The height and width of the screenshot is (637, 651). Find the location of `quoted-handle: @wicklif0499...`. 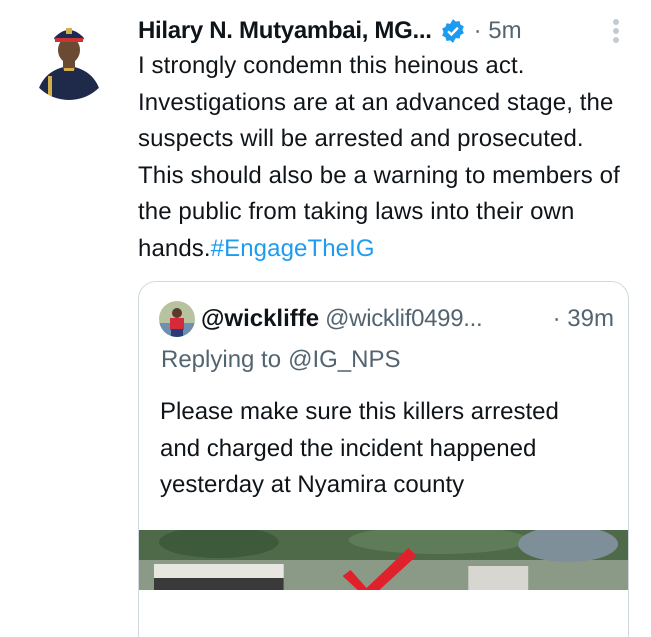

quoted-handle: @wicklif0499... is located at coordinates (403, 319).